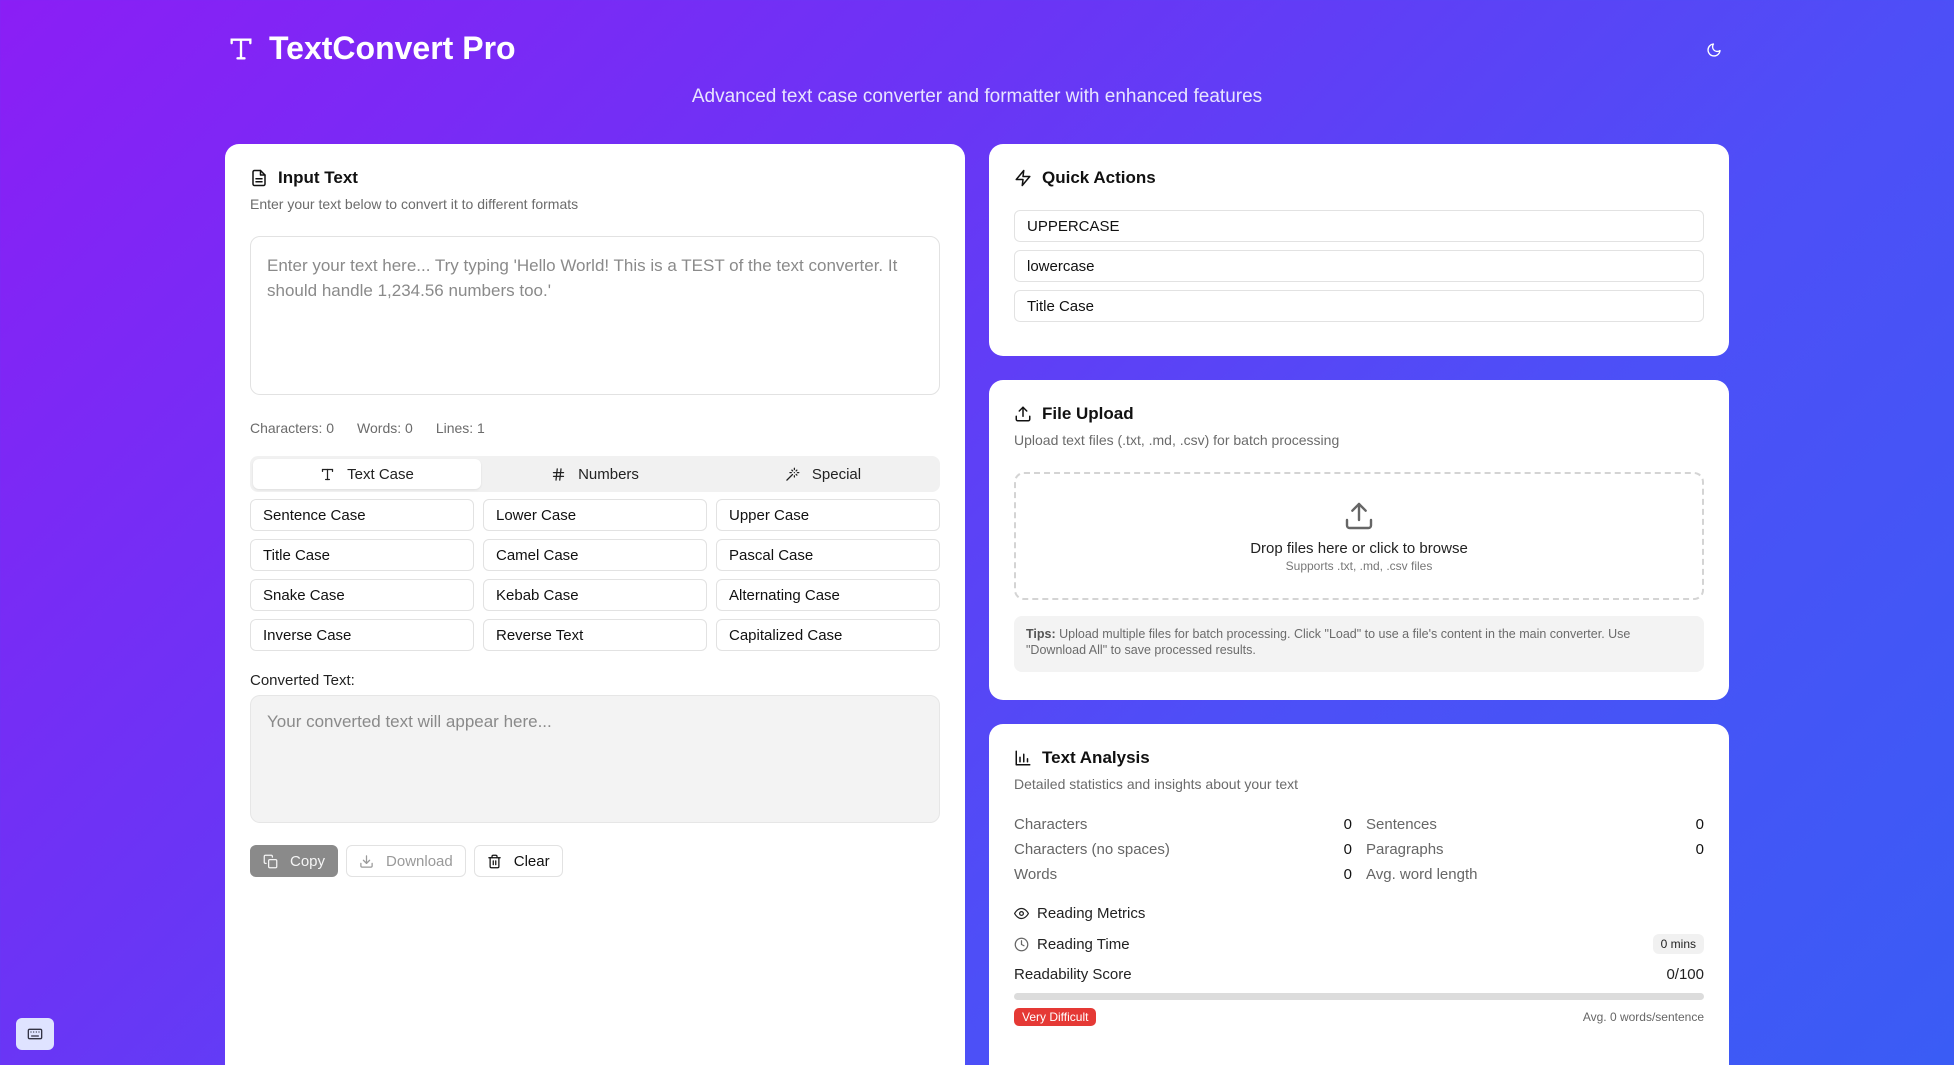 The width and height of the screenshot is (1954, 1065). What do you see at coordinates (1051, 824) in the screenshot?
I see `stat-label: Characters` at bounding box center [1051, 824].